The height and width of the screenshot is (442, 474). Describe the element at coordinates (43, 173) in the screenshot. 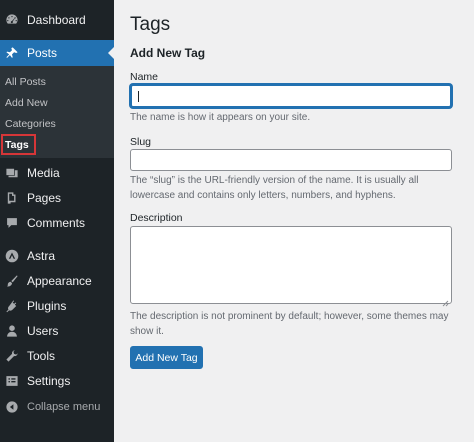

I see `menu-label: Media` at that location.